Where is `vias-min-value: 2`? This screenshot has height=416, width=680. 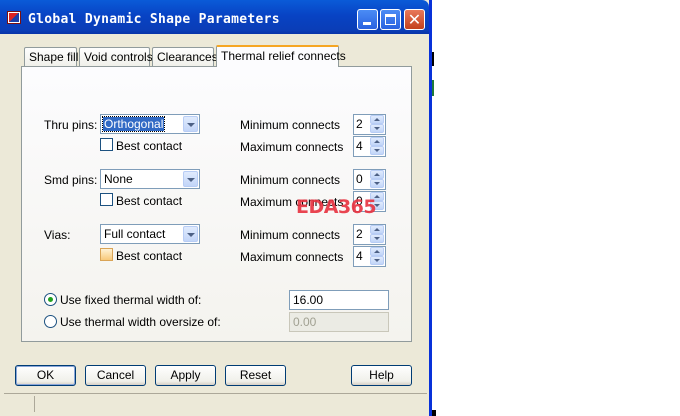
vias-min-value: 2 is located at coordinates (359, 234).